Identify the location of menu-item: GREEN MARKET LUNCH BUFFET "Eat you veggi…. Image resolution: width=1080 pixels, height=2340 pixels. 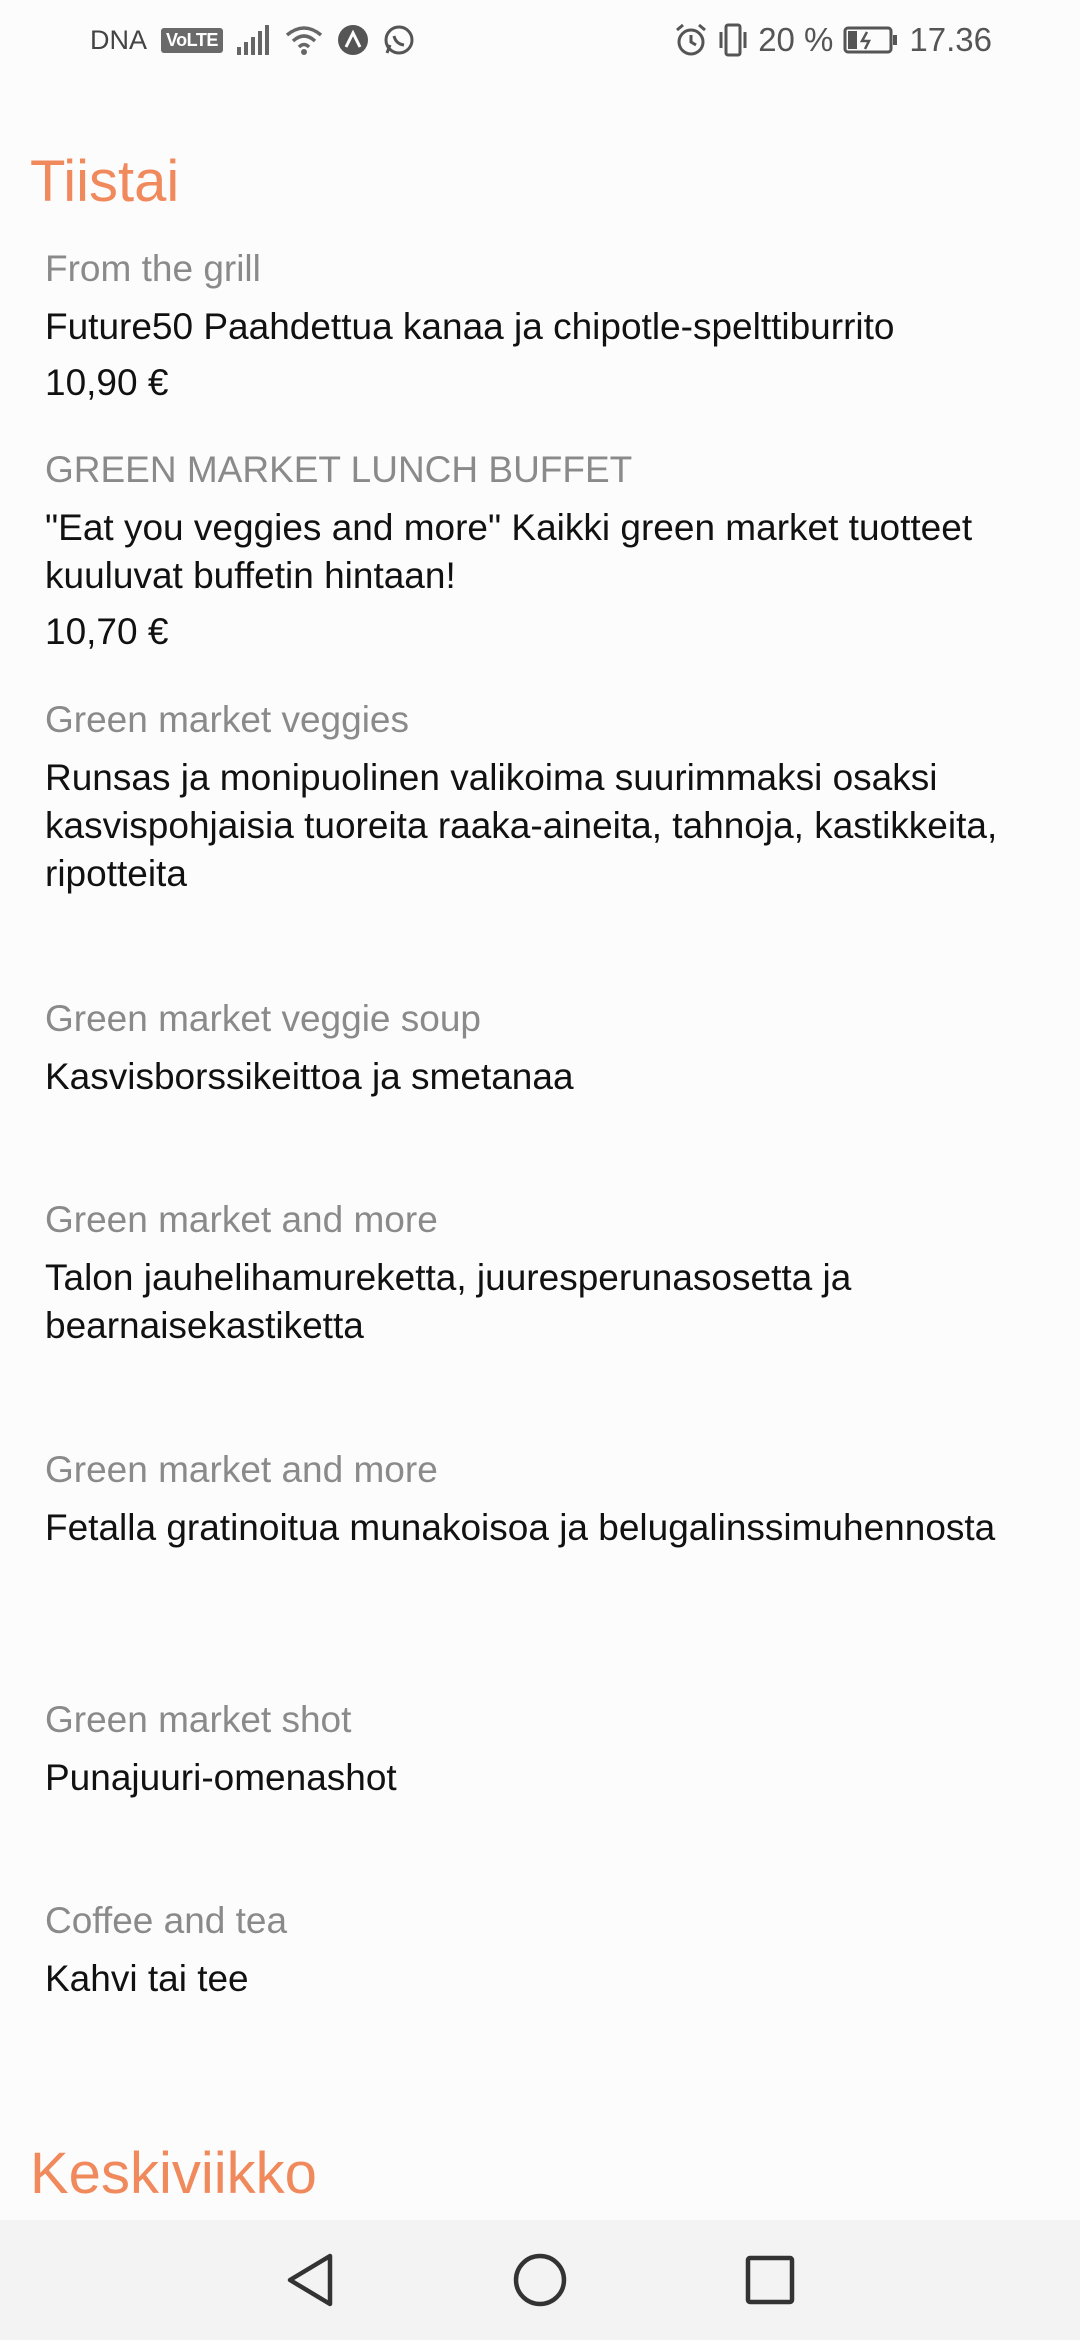
(550, 551).